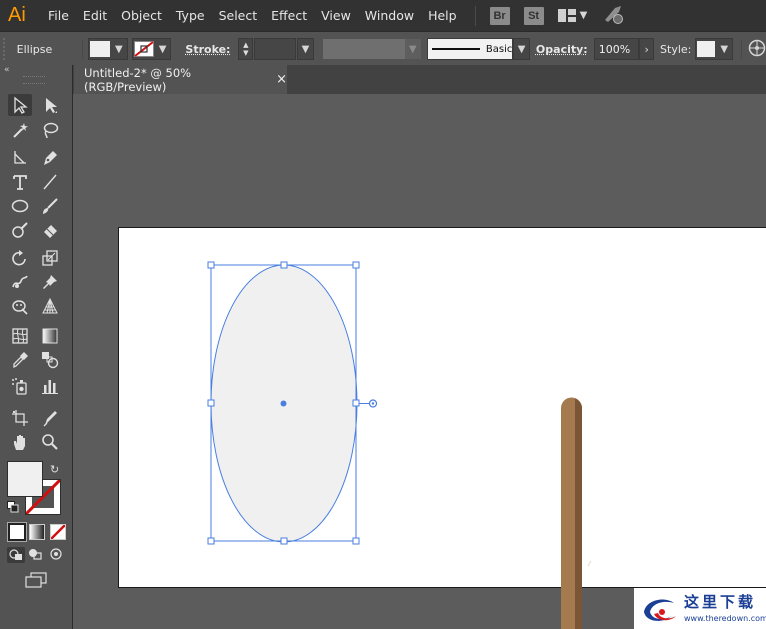 The width and height of the screenshot is (766, 629). Describe the element at coordinates (211, 265) in the screenshot. I see `handle-top-left` at that location.